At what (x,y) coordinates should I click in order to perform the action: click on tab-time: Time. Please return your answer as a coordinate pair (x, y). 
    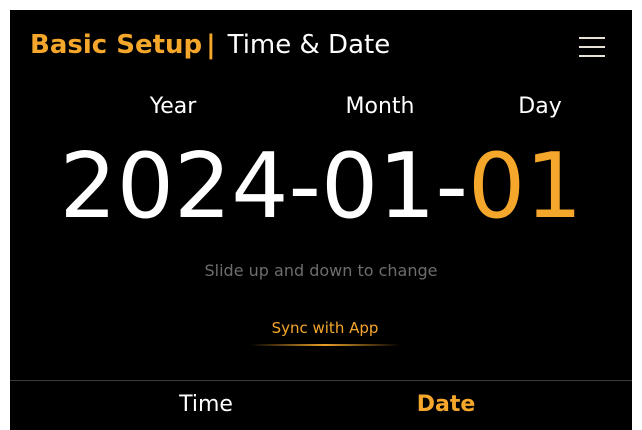
    Looking at the image, I should click on (206, 406).